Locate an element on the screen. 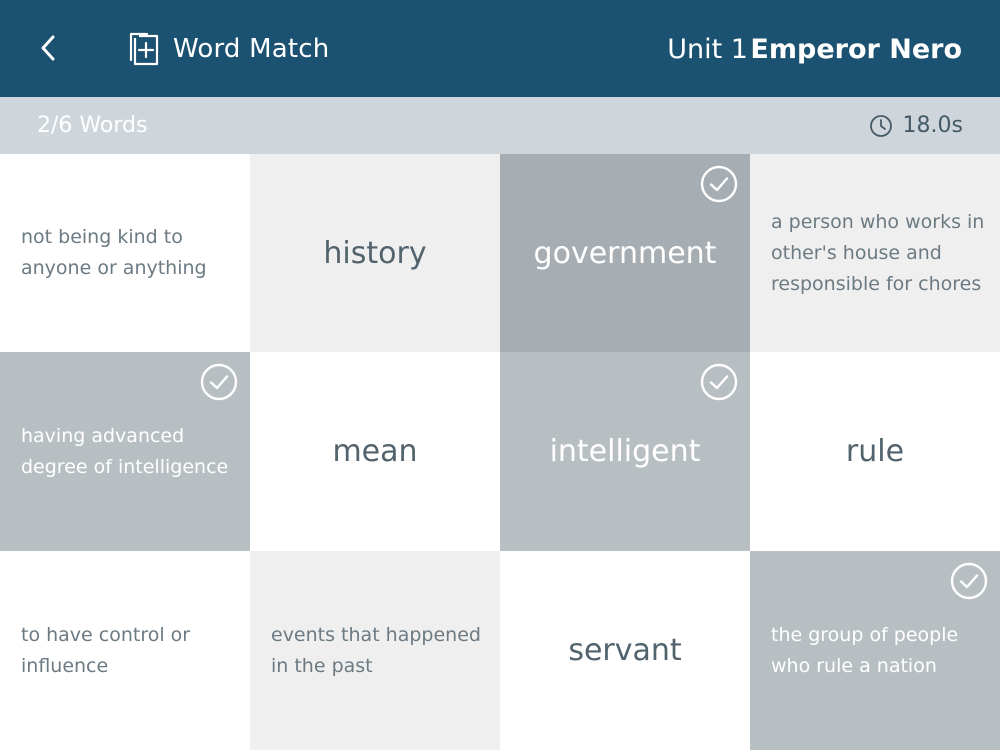 The width and height of the screenshot is (1000, 750). card-definition: to have control or influence is located at coordinates (125, 650).